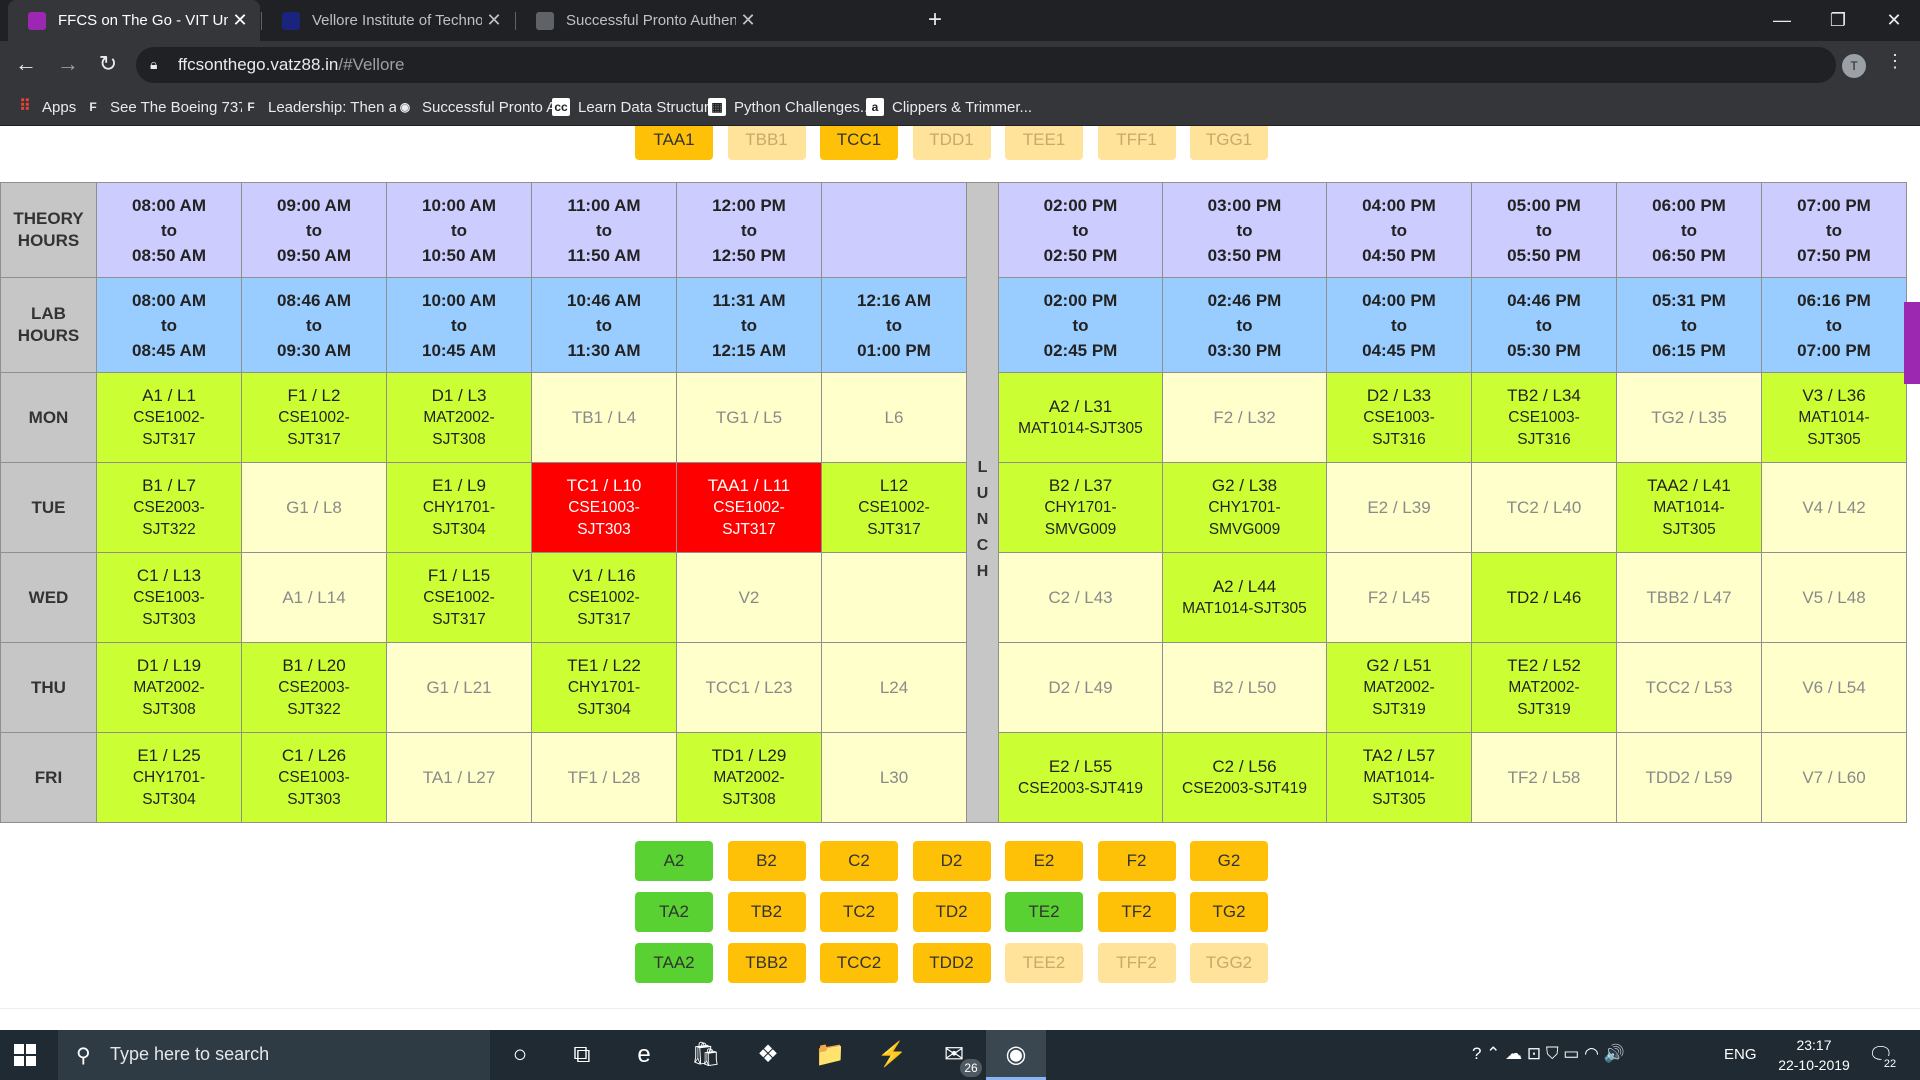 Image resolution: width=1920 pixels, height=1080 pixels. Describe the element at coordinates (1399, 687) in the screenshot. I see `timetable-cell: G2 / L51 MAT2002- SJT319` at that location.